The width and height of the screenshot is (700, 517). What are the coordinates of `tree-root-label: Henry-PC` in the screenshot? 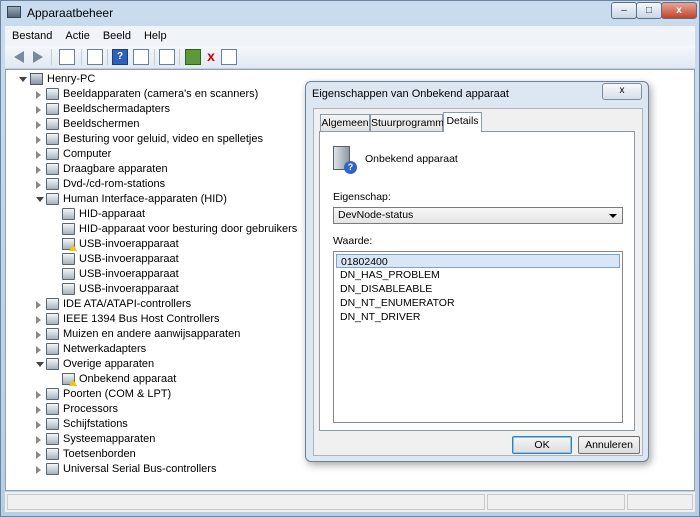 It's located at (71, 79).